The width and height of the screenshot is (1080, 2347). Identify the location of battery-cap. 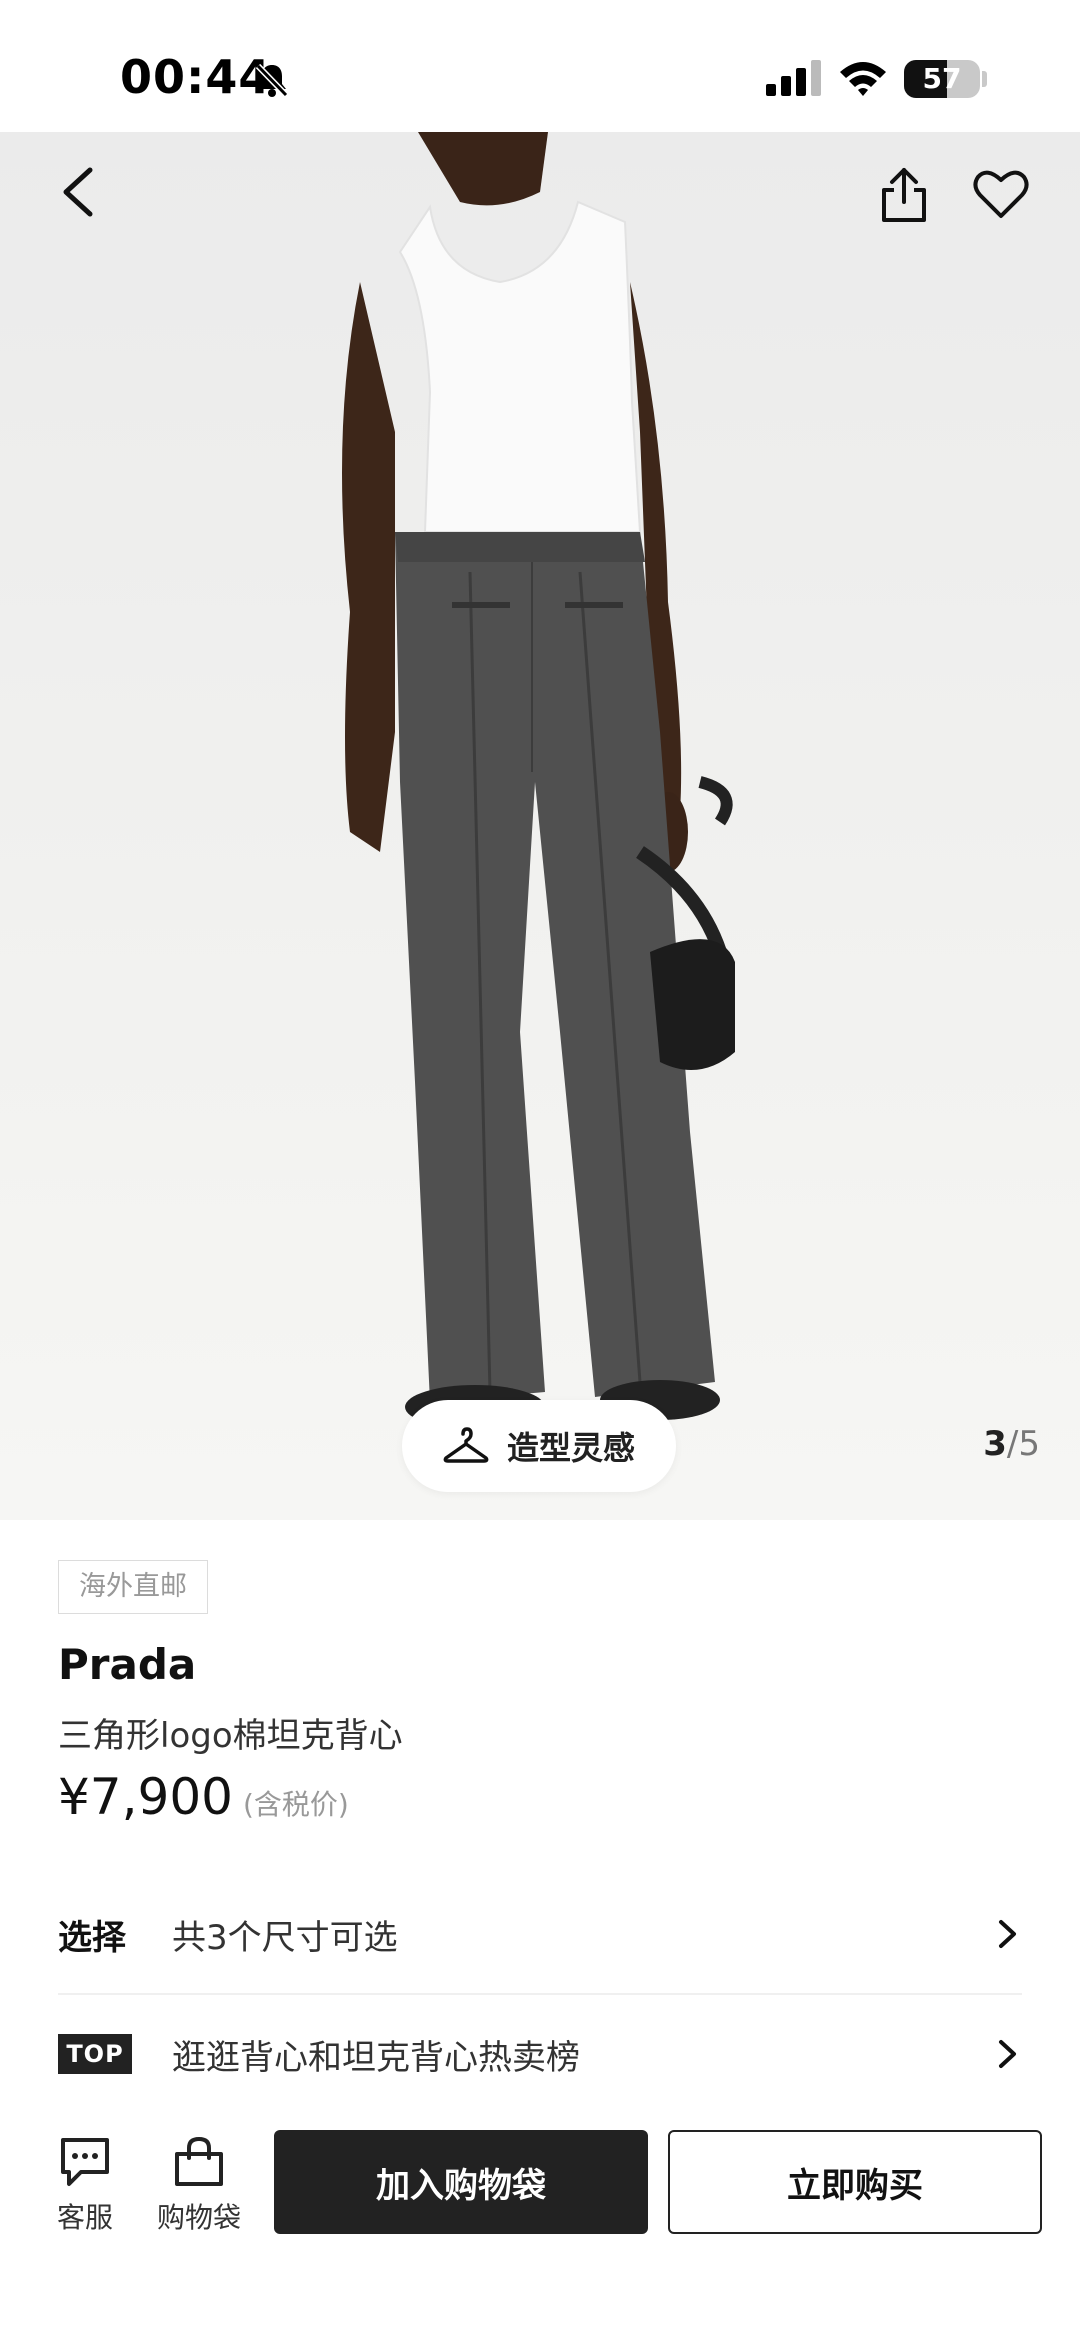
(984, 79).